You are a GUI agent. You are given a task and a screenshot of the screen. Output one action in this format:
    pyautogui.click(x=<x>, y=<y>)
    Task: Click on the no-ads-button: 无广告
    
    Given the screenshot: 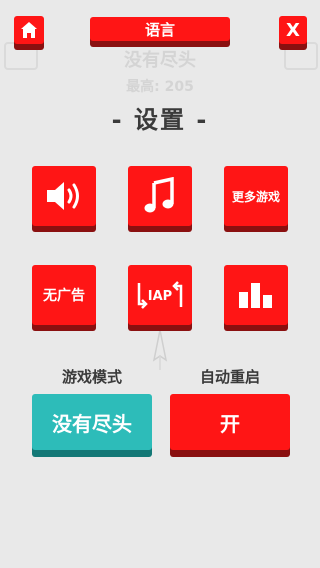 What is the action you would take?
    pyautogui.click(x=64, y=295)
    